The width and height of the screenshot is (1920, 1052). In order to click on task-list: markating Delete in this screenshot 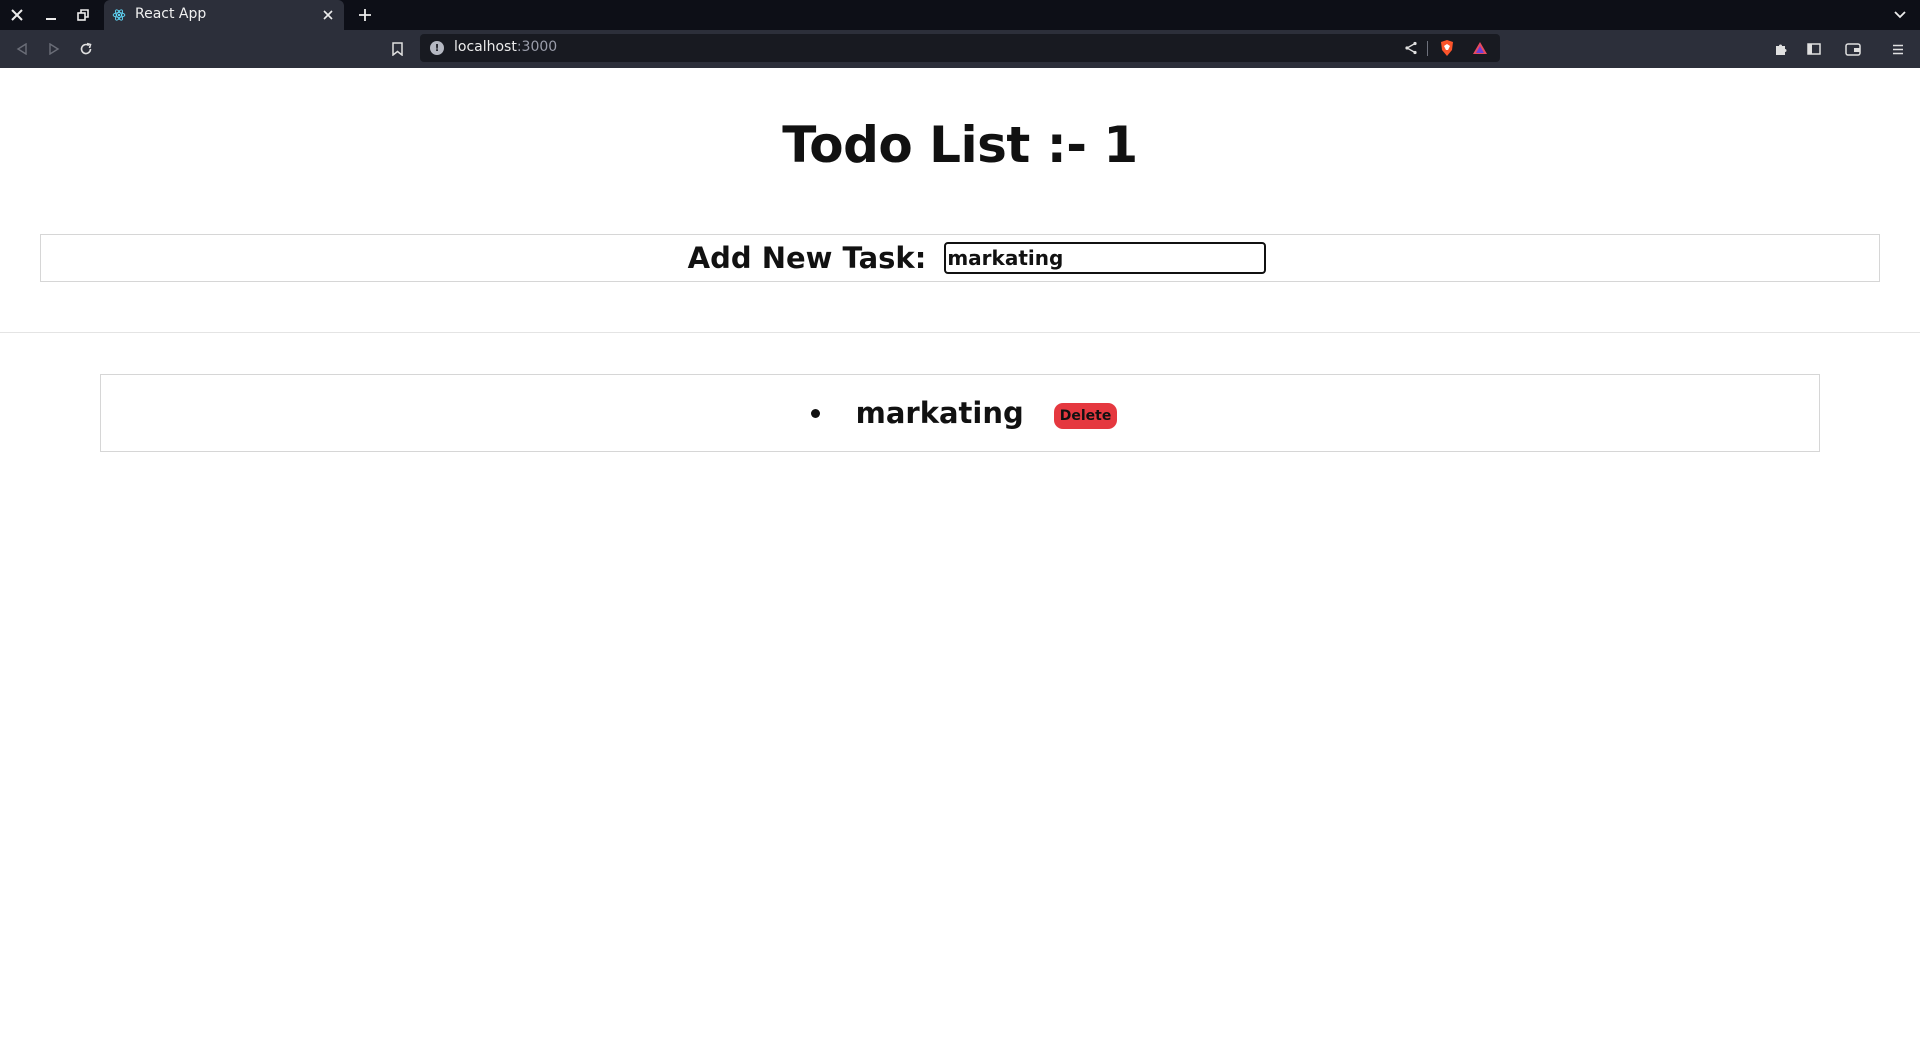, I will do `click(960, 413)`.